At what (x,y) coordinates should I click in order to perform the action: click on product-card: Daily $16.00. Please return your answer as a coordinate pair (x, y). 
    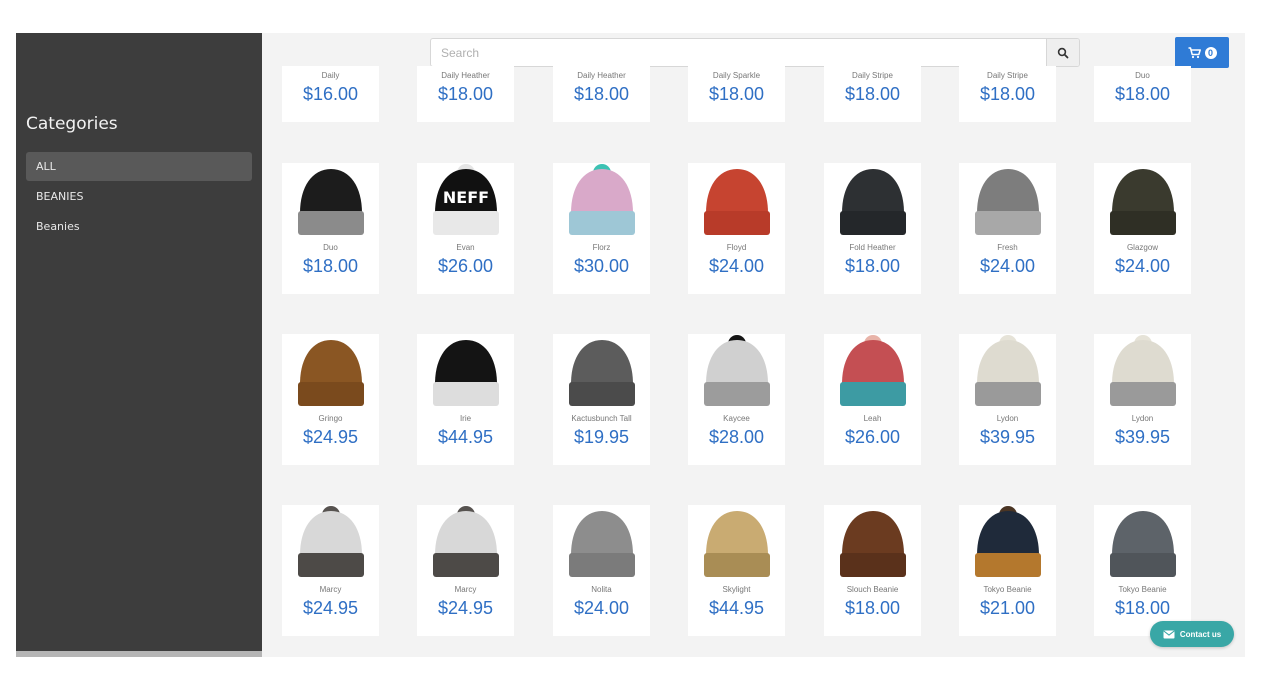
    Looking at the image, I should click on (330, 94).